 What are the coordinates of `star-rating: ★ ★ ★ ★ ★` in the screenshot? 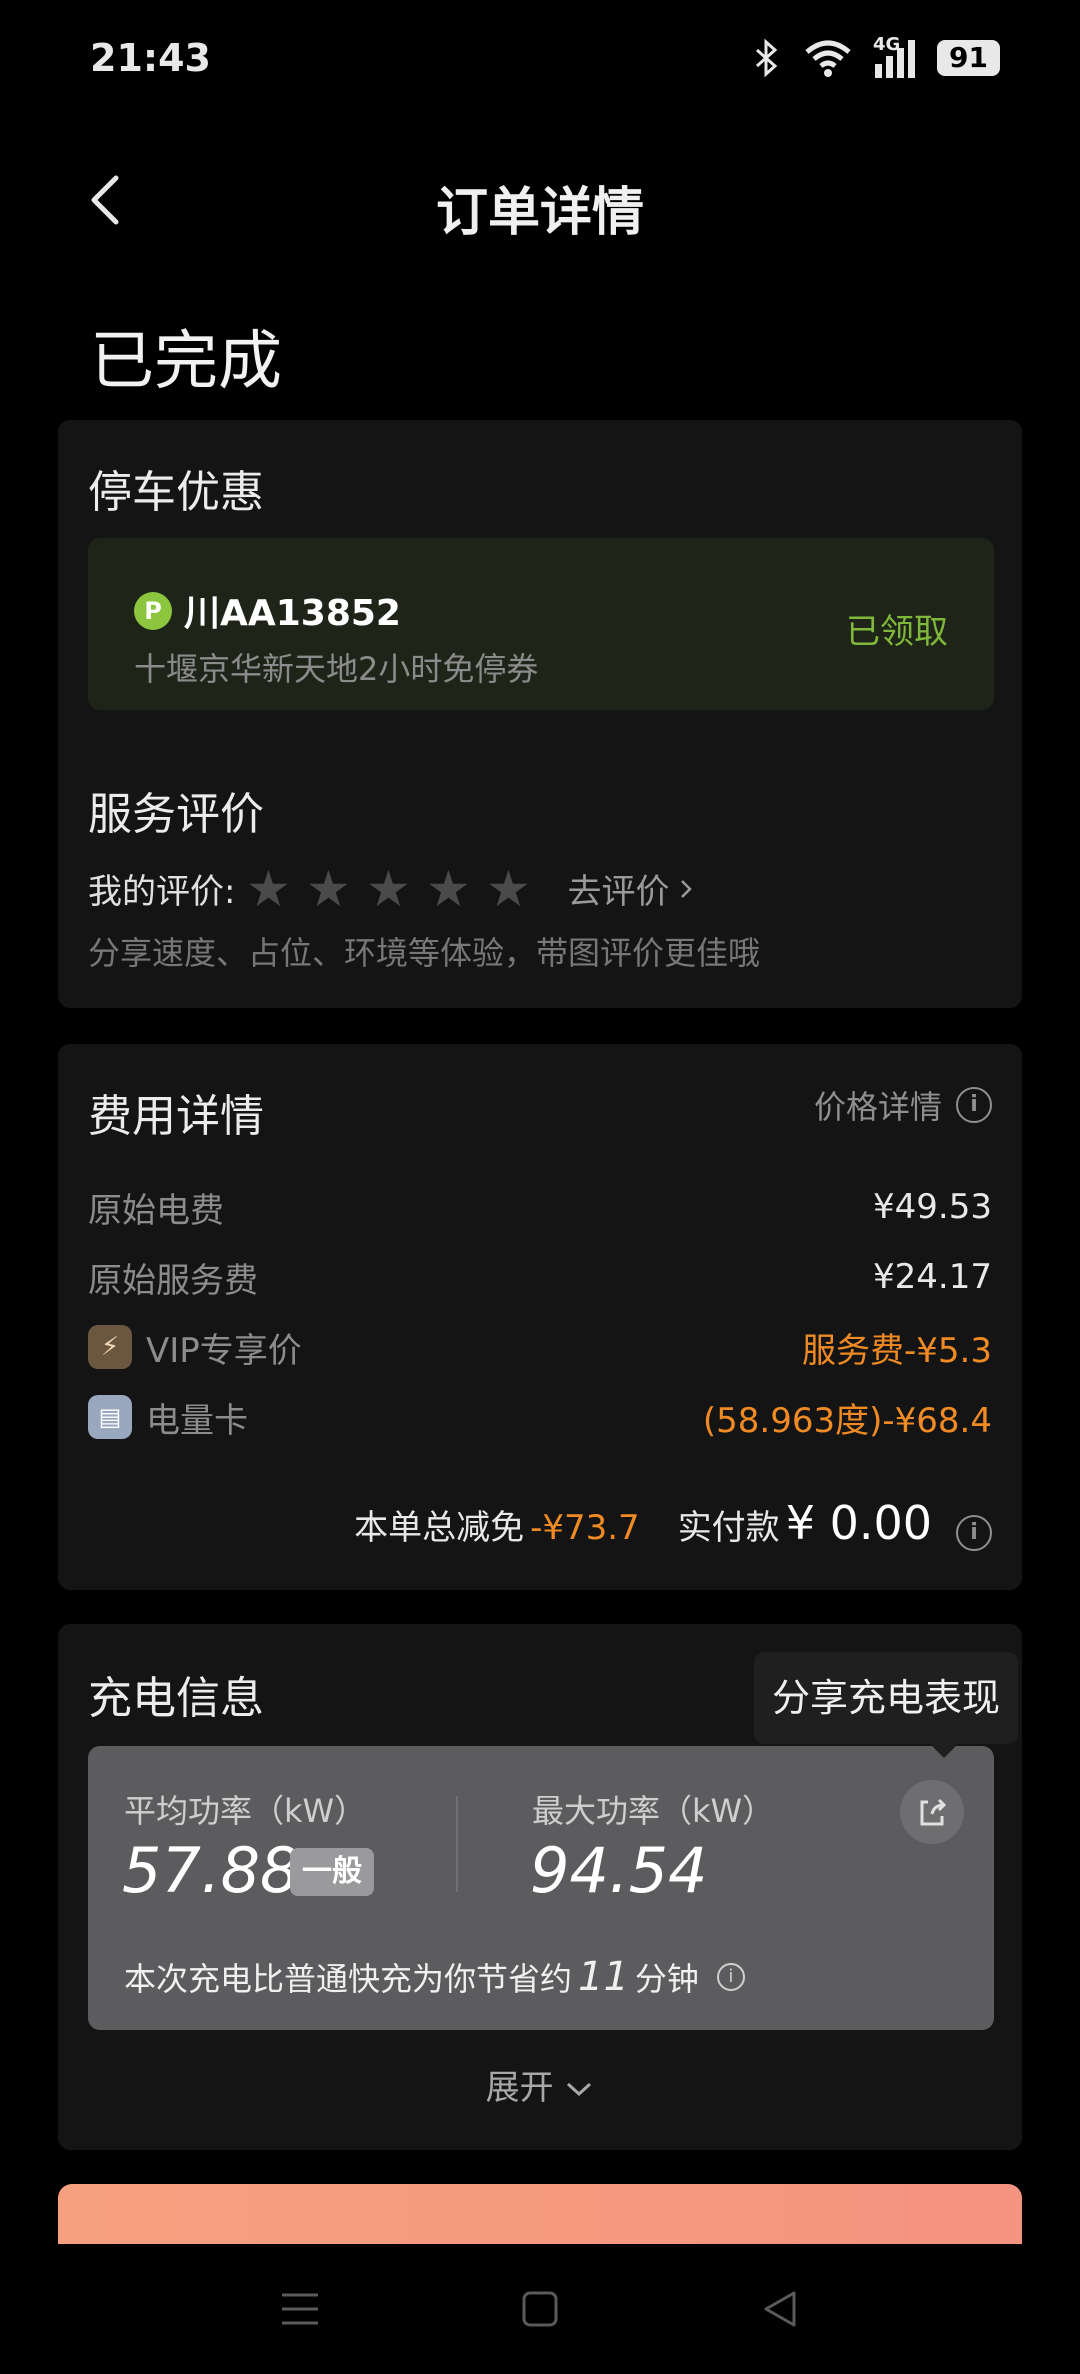 It's located at (388, 889).